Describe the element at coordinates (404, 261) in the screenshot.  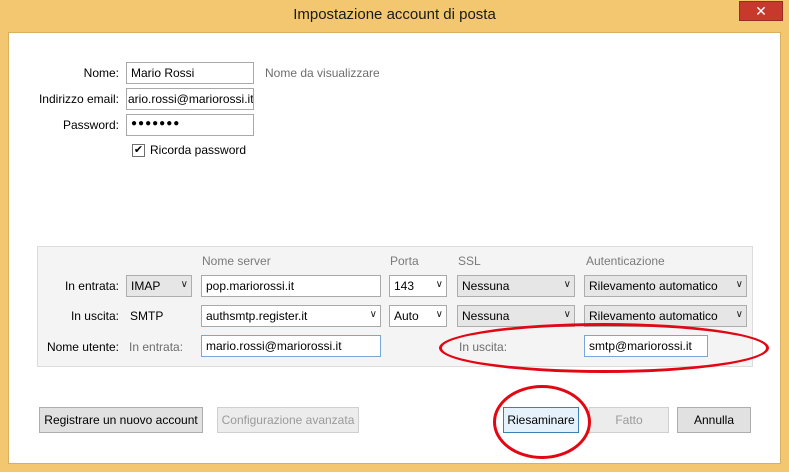
I see `column-header-port: Porta` at that location.